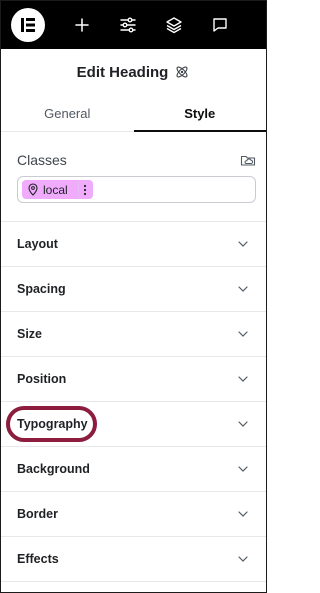 The image size is (320, 593). What do you see at coordinates (42, 379) in the screenshot?
I see `section-label: Position` at bounding box center [42, 379].